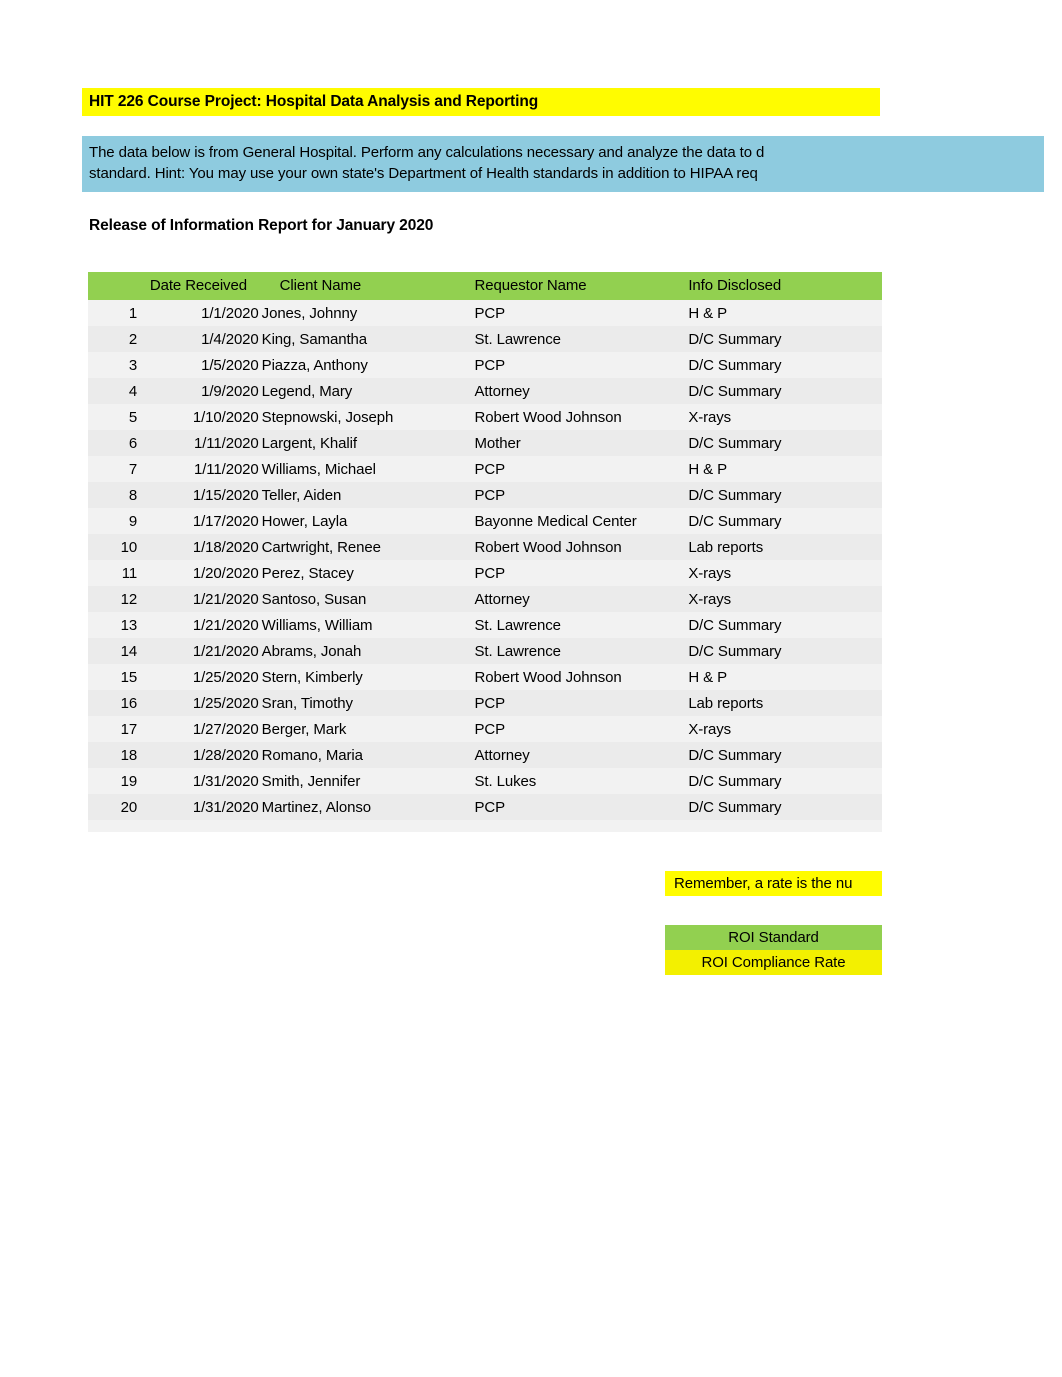 This screenshot has height=1377, width=1062. What do you see at coordinates (200, 573) in the screenshot?
I see `cell-date-received: 1/20/2020` at bounding box center [200, 573].